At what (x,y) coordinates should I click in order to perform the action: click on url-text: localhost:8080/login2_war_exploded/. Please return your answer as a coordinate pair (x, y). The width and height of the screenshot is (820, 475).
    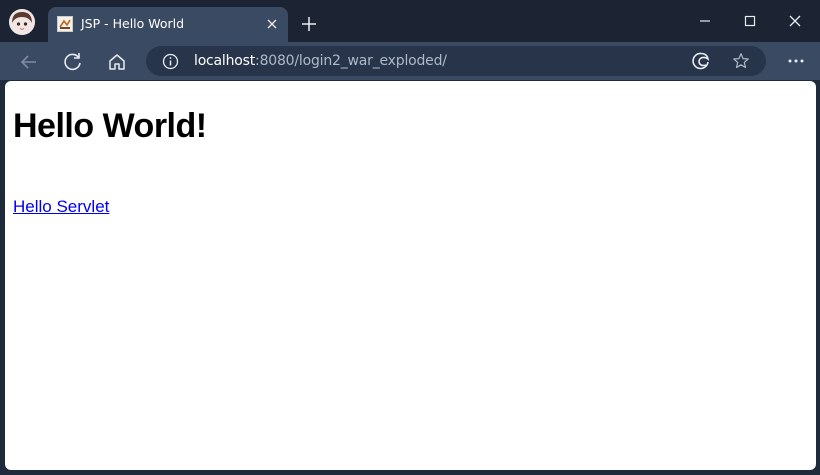
    Looking at the image, I should click on (320, 61).